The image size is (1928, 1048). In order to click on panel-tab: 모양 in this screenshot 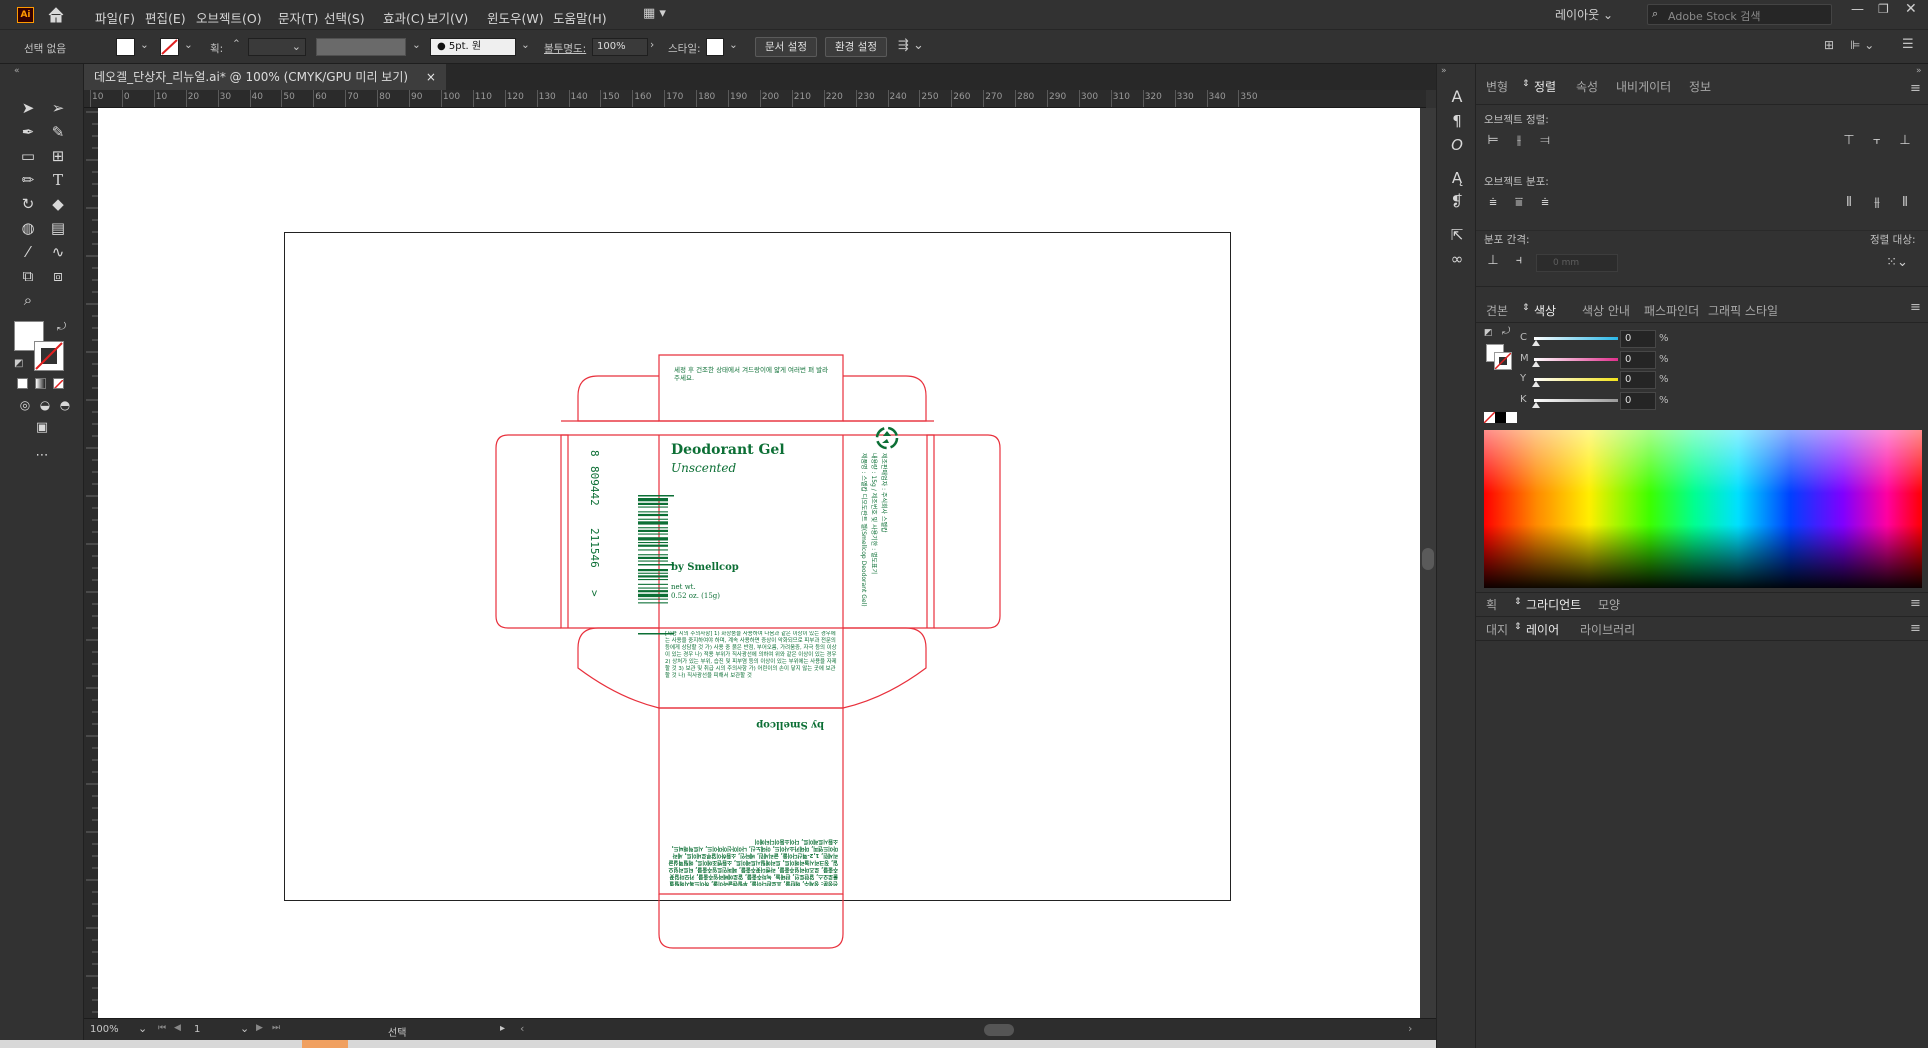, I will do `click(1609, 604)`.